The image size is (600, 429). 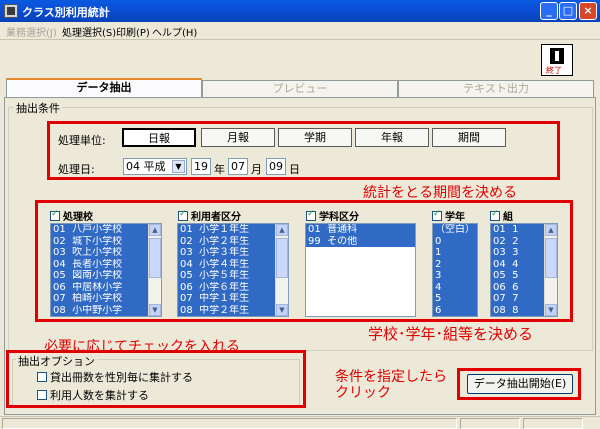 What do you see at coordinates (300, 31) in the screenshot?
I see `menu-bar: 業務選択(J) 処理選択(S) 印刷(P) ヘルプ(H)` at bounding box center [300, 31].